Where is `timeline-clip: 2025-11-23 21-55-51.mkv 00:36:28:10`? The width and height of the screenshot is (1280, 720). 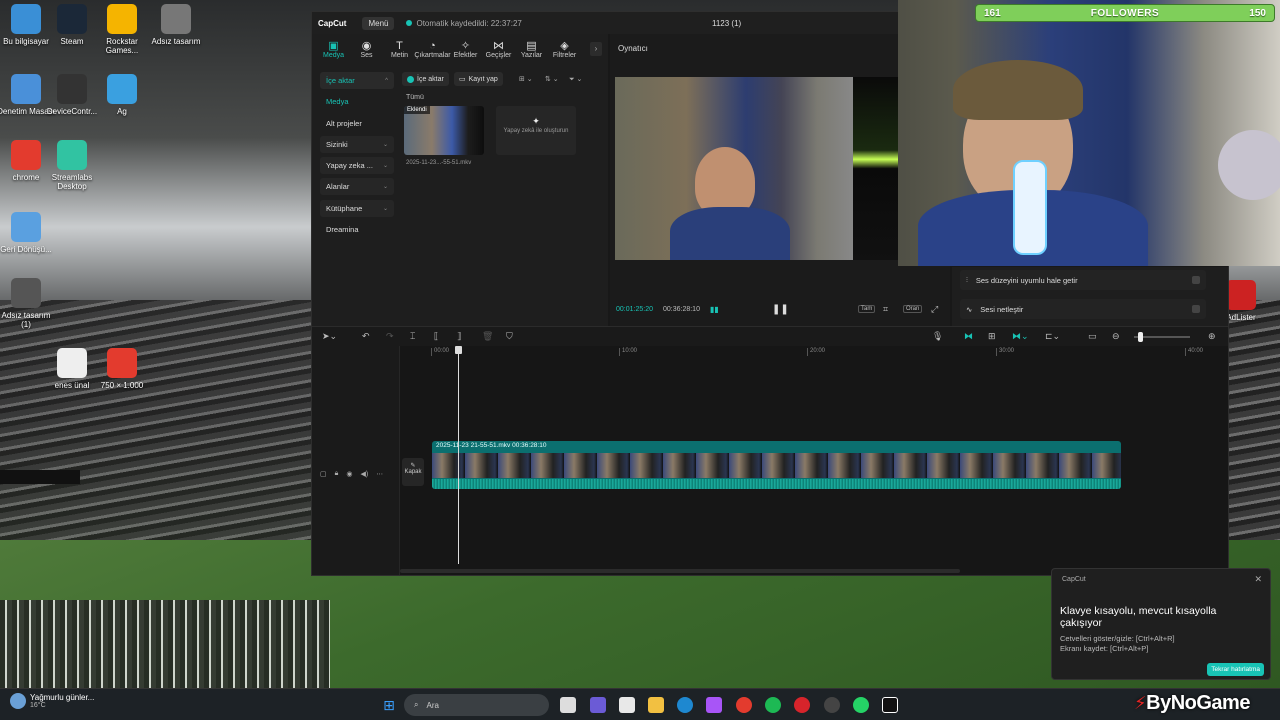 timeline-clip: 2025-11-23 21-55-51.mkv 00:36:28:10 is located at coordinates (776, 465).